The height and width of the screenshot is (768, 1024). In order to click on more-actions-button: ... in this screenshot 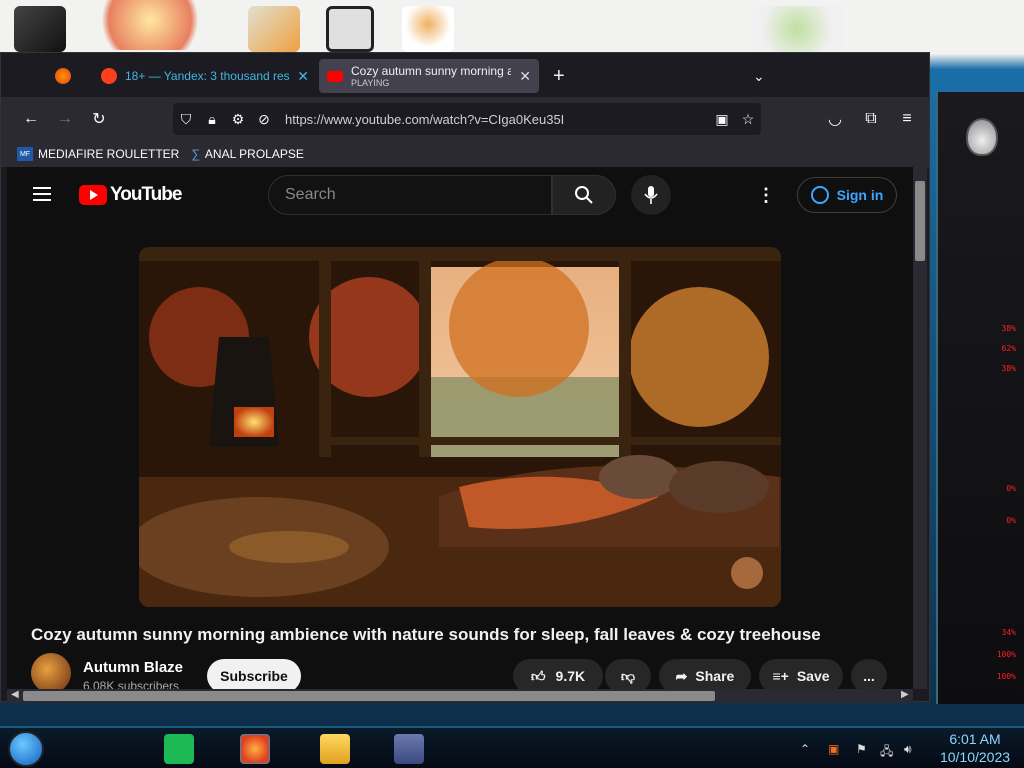, I will do `click(869, 674)`.